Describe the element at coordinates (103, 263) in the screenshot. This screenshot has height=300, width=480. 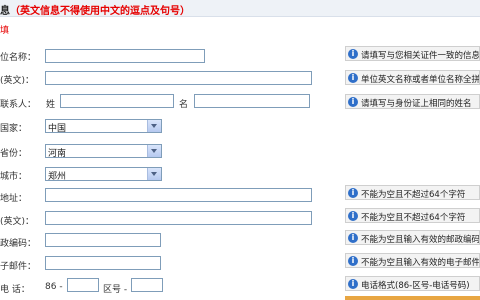
I see `email-input` at that location.